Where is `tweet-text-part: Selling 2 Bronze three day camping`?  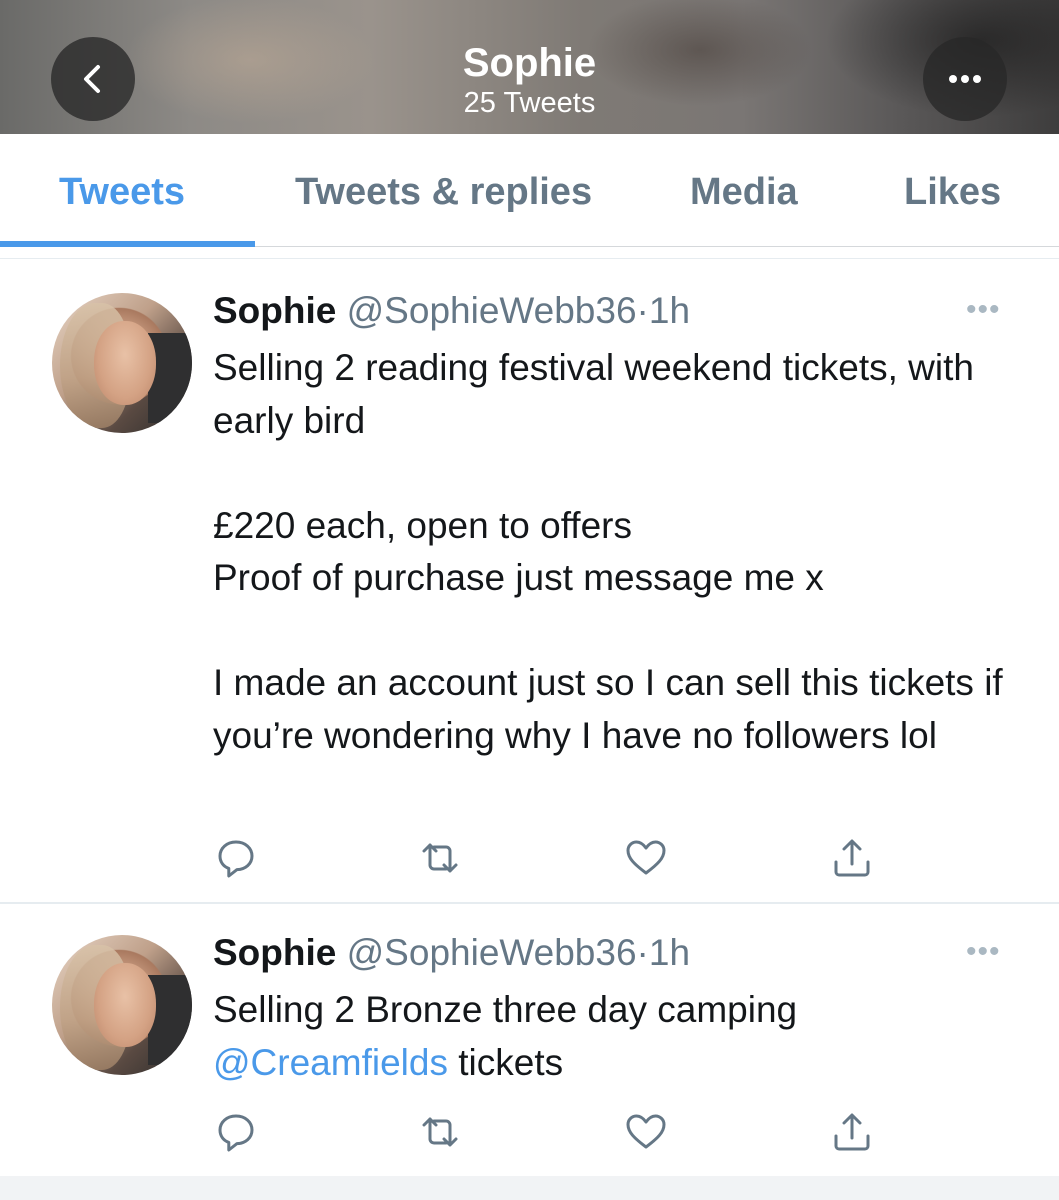 tweet-text-part: Selling 2 Bronze three day camping is located at coordinates (505, 1009).